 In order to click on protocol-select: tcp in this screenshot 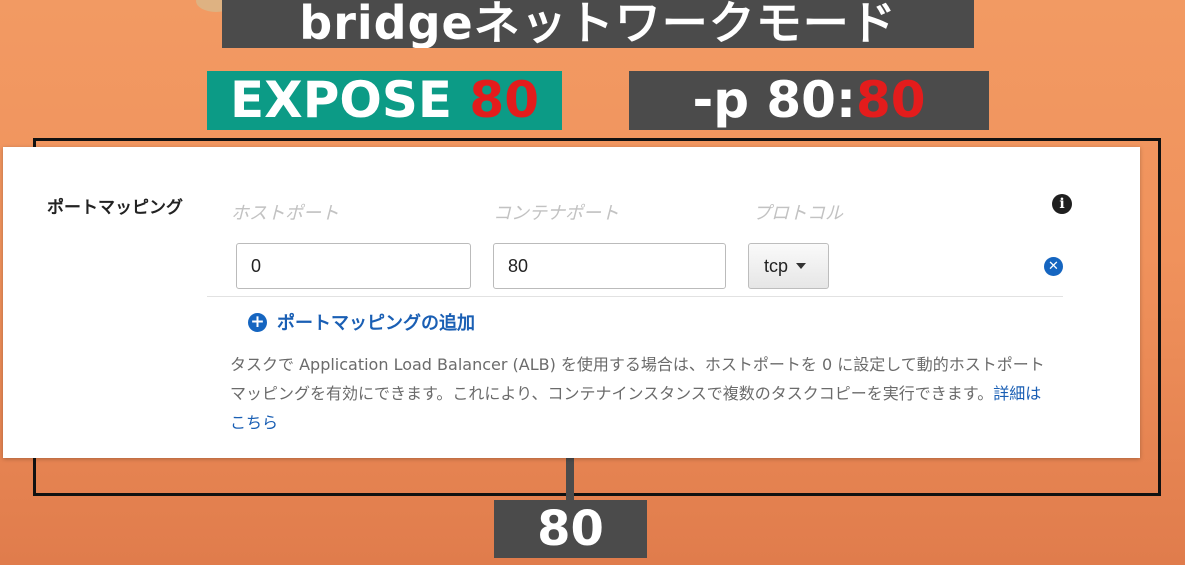, I will do `click(788, 266)`.